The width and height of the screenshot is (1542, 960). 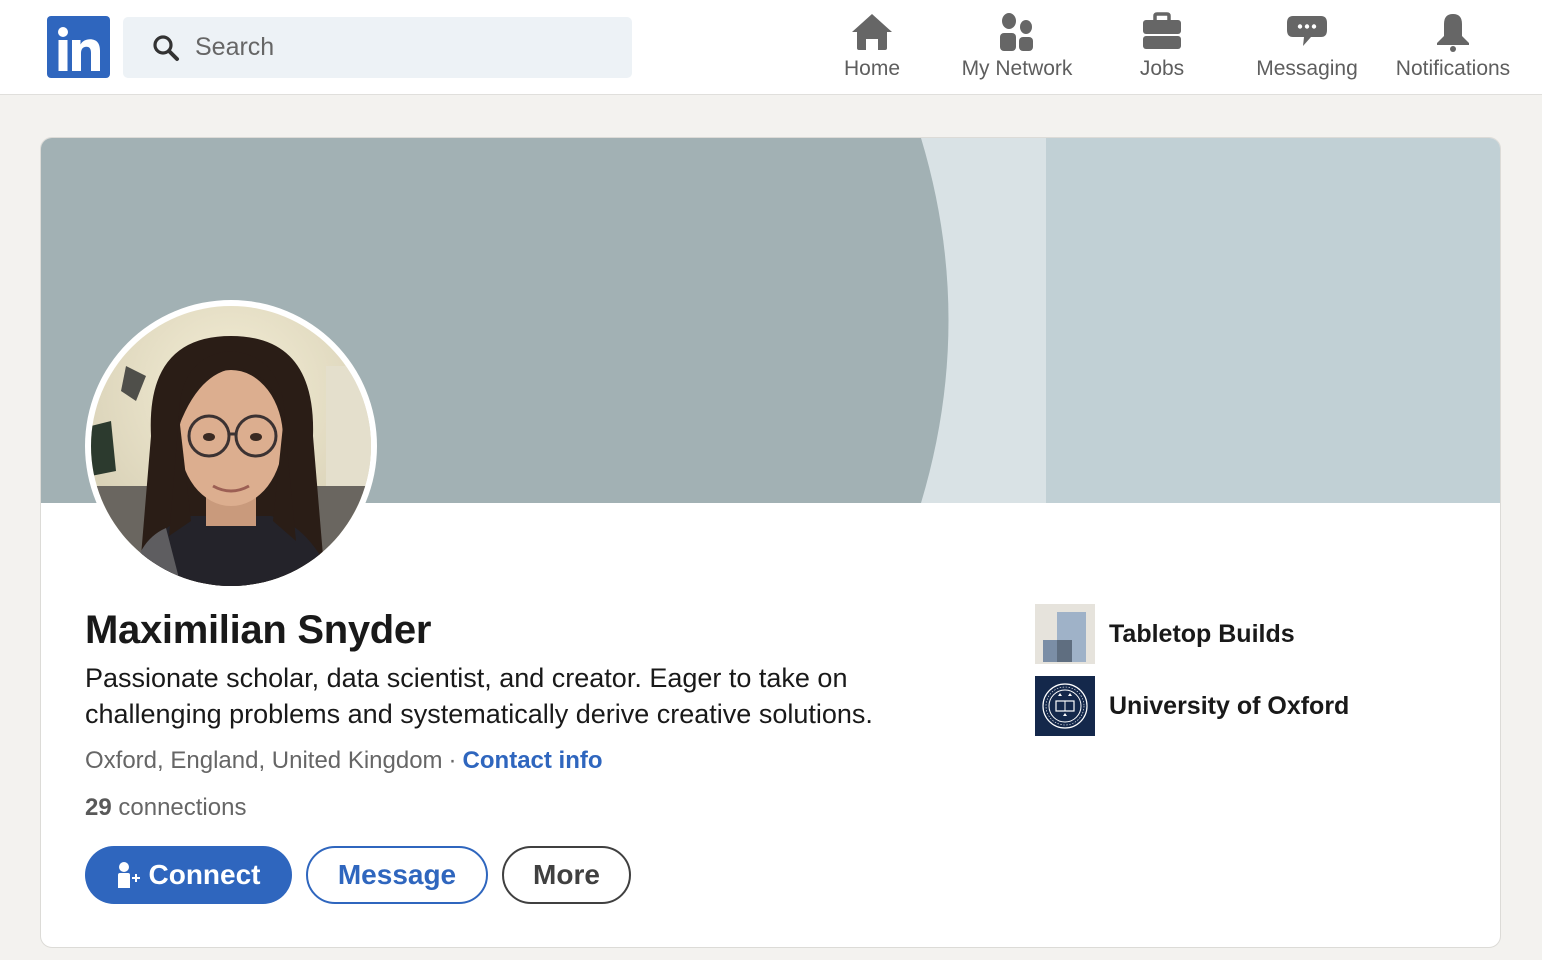 What do you see at coordinates (1162, 50) in the screenshot?
I see `nav-item-jobs: Jobs` at bounding box center [1162, 50].